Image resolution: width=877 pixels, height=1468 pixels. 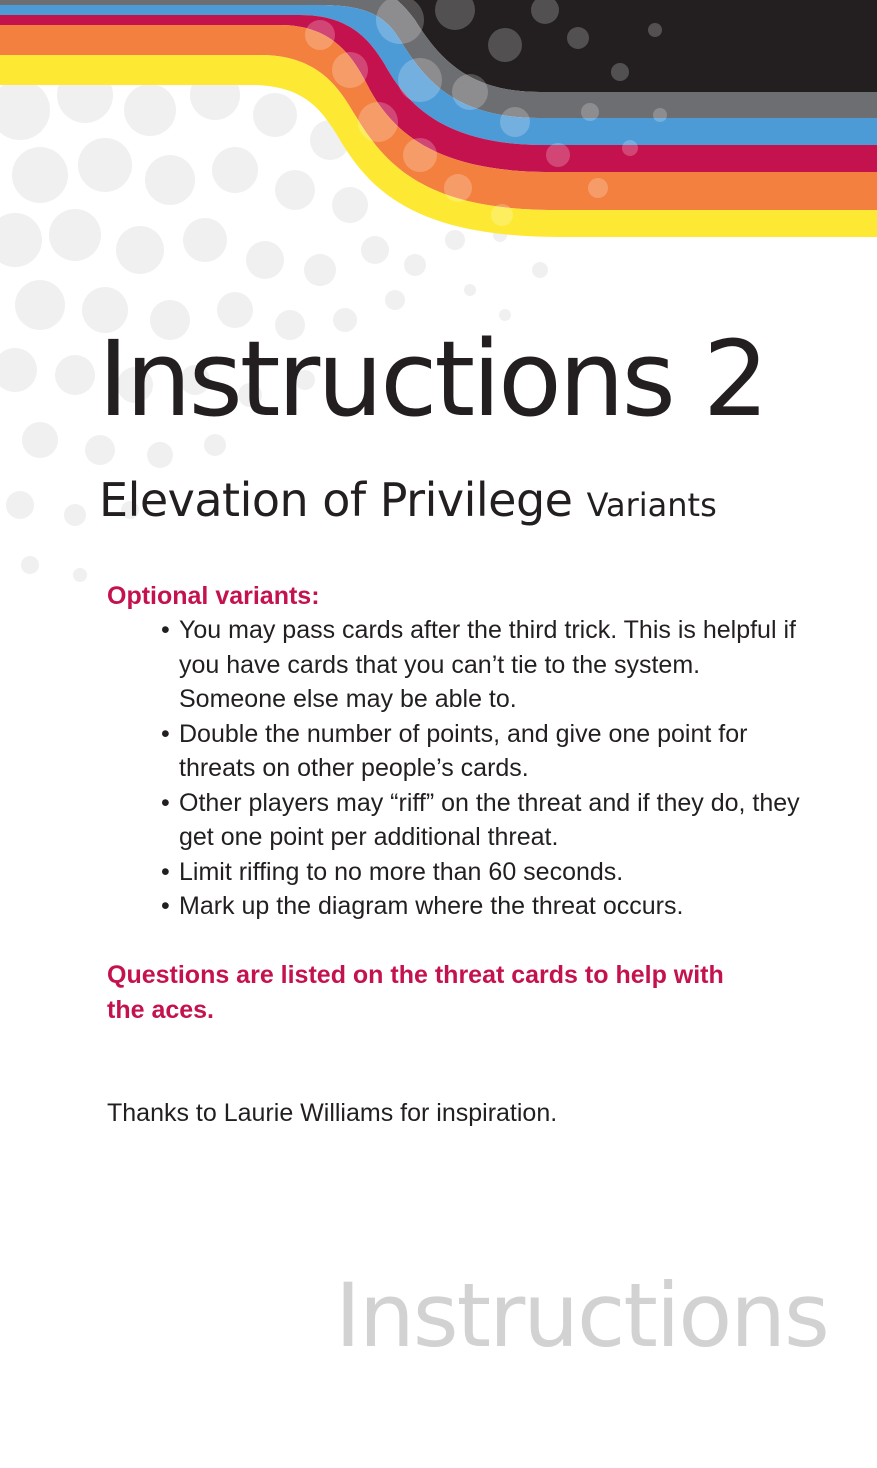 What do you see at coordinates (651, 505) in the screenshot?
I see `subtitle-suffix: Variants` at bounding box center [651, 505].